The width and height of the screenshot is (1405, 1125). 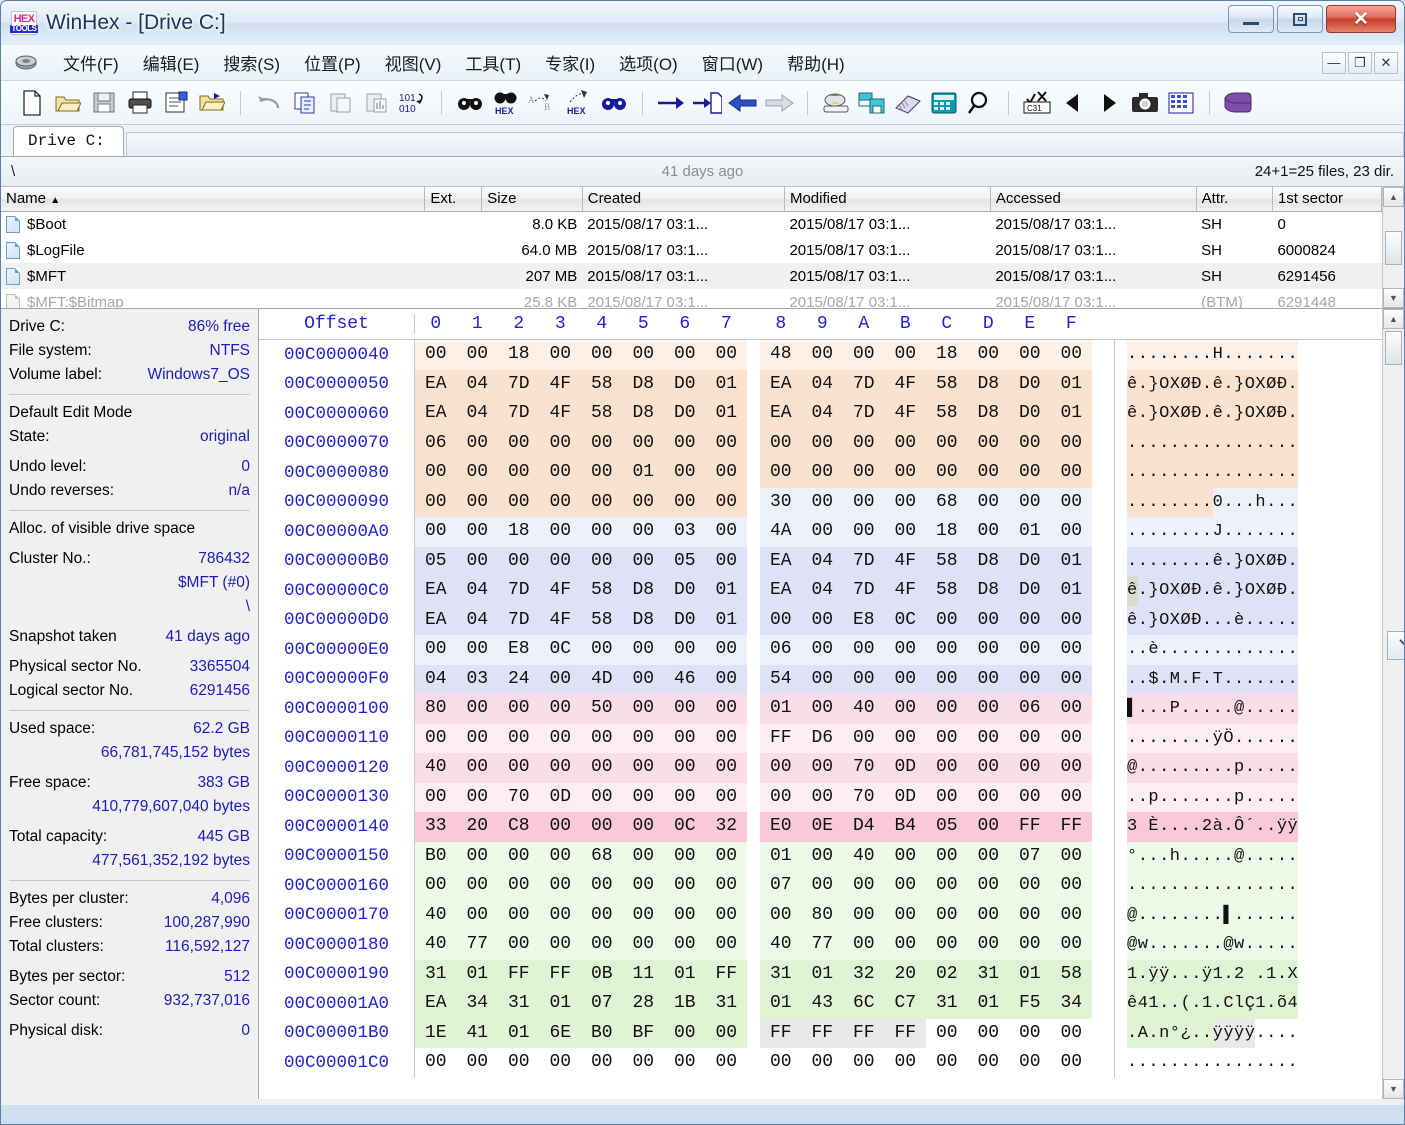 What do you see at coordinates (570, 62) in the screenshot?
I see `menu-specialist: 专家(I)` at bounding box center [570, 62].